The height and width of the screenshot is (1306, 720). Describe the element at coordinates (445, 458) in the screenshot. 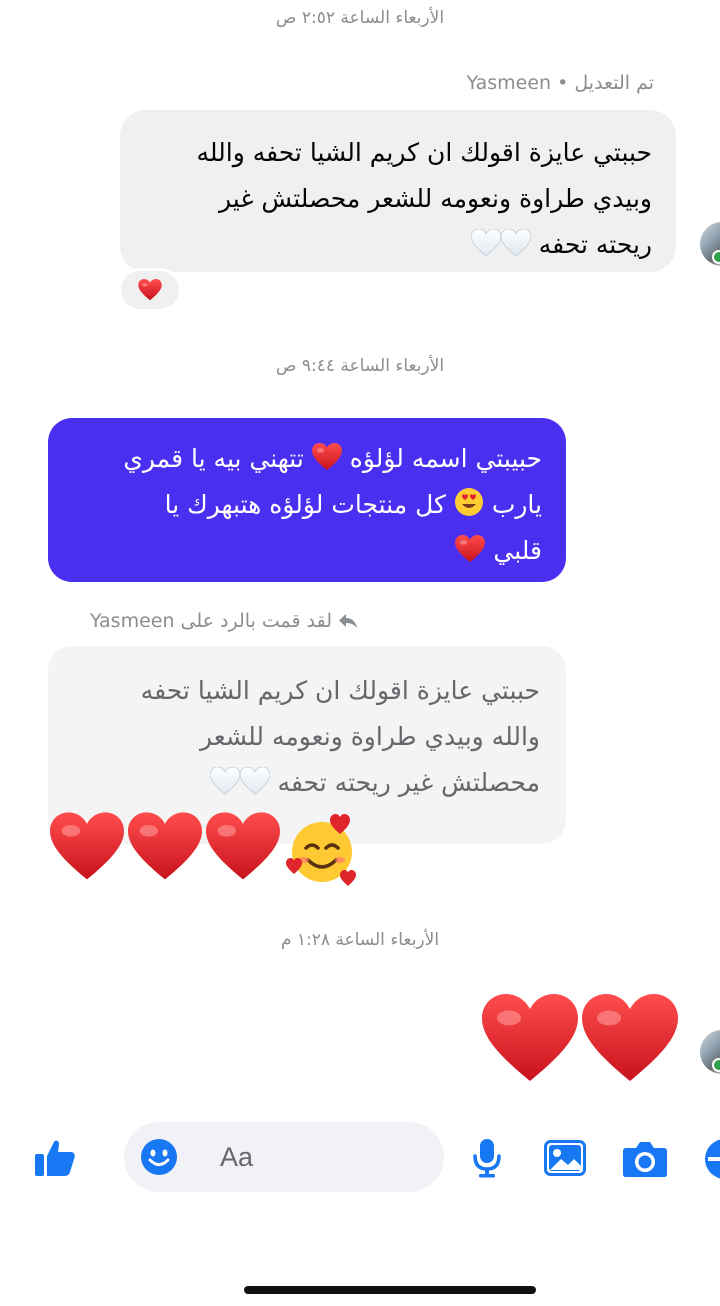

I see `message-line: حبيبتي اسمه لؤلؤه` at that location.